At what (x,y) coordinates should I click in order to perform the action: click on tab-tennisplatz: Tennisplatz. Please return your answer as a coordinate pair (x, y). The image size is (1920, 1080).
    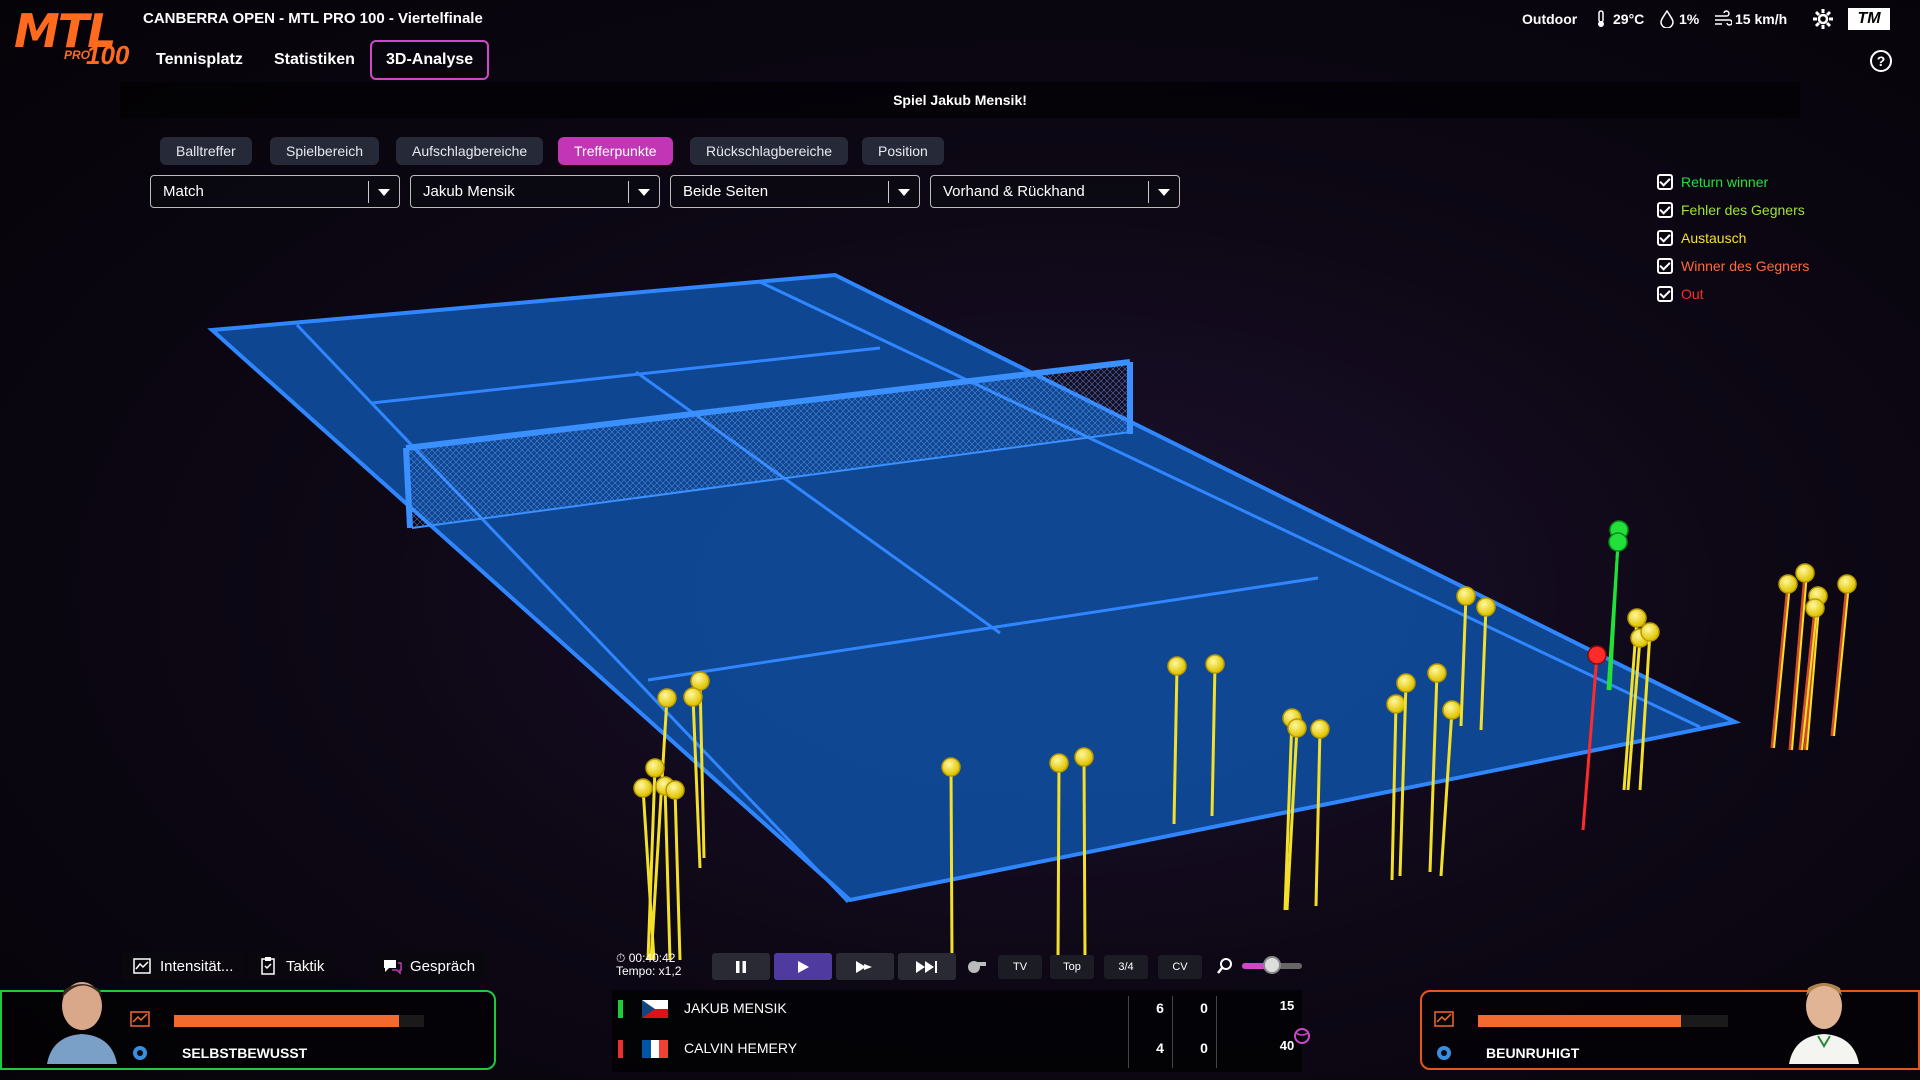
    Looking at the image, I should click on (199, 60).